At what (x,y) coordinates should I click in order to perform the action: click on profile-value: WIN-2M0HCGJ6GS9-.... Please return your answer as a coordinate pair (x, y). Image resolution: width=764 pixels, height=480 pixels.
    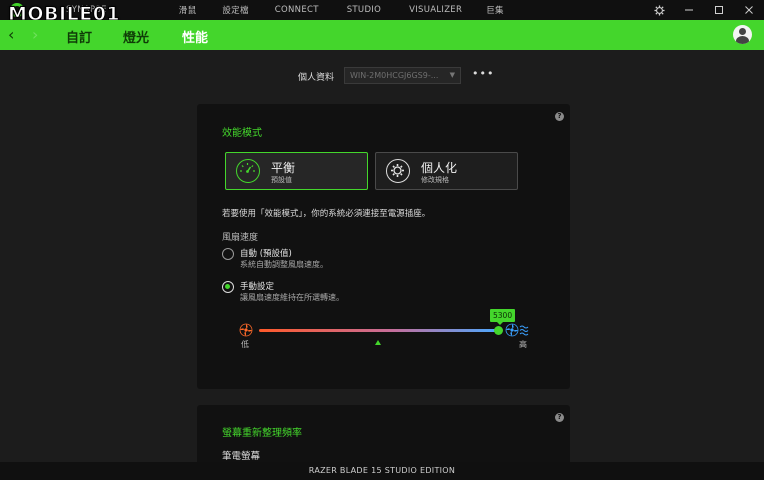
    Looking at the image, I should click on (394, 75).